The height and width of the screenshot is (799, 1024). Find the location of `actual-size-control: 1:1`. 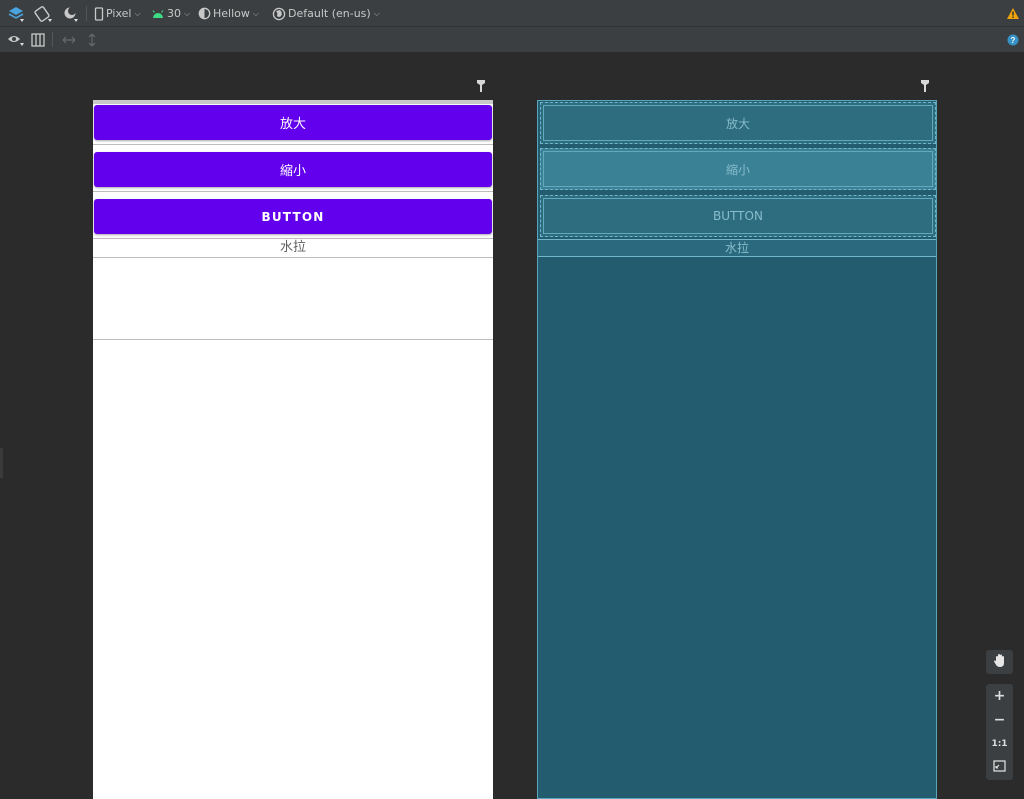

actual-size-control: 1:1 is located at coordinates (999, 744).